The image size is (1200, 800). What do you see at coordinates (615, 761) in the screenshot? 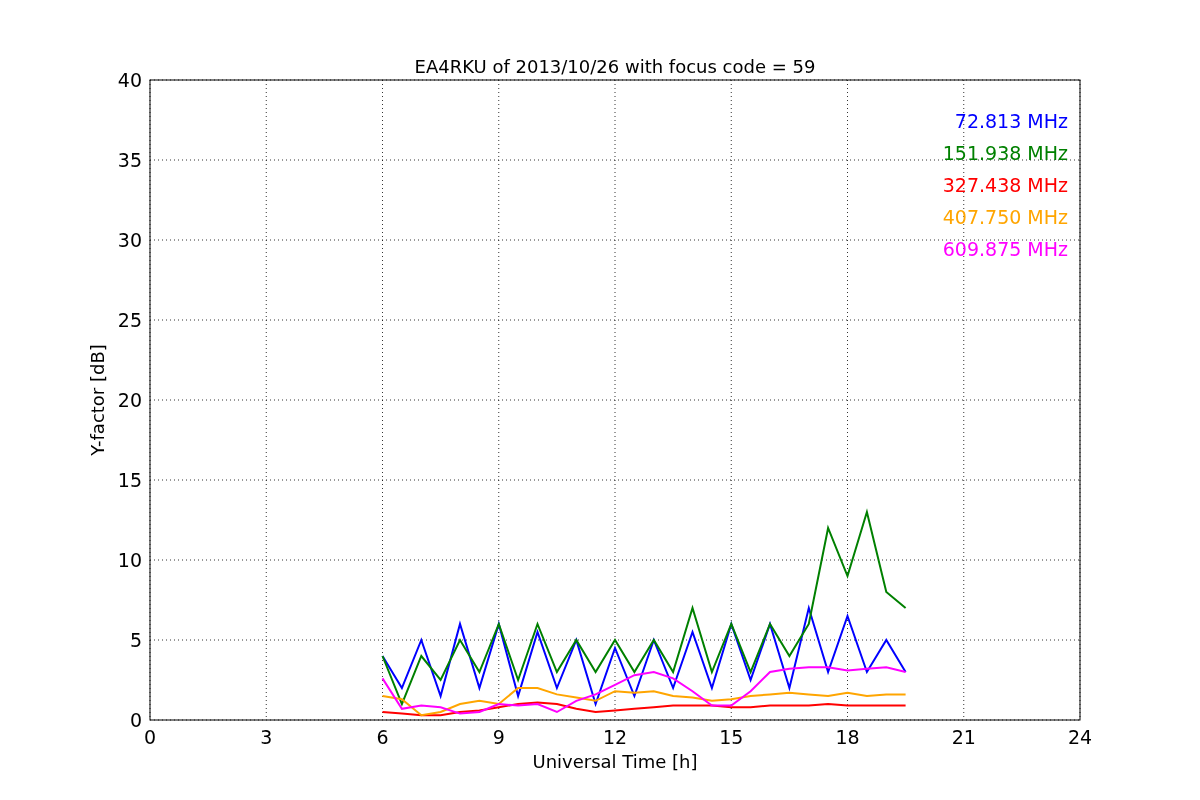
I see `x-axis-label: Universal Time [h]` at bounding box center [615, 761].